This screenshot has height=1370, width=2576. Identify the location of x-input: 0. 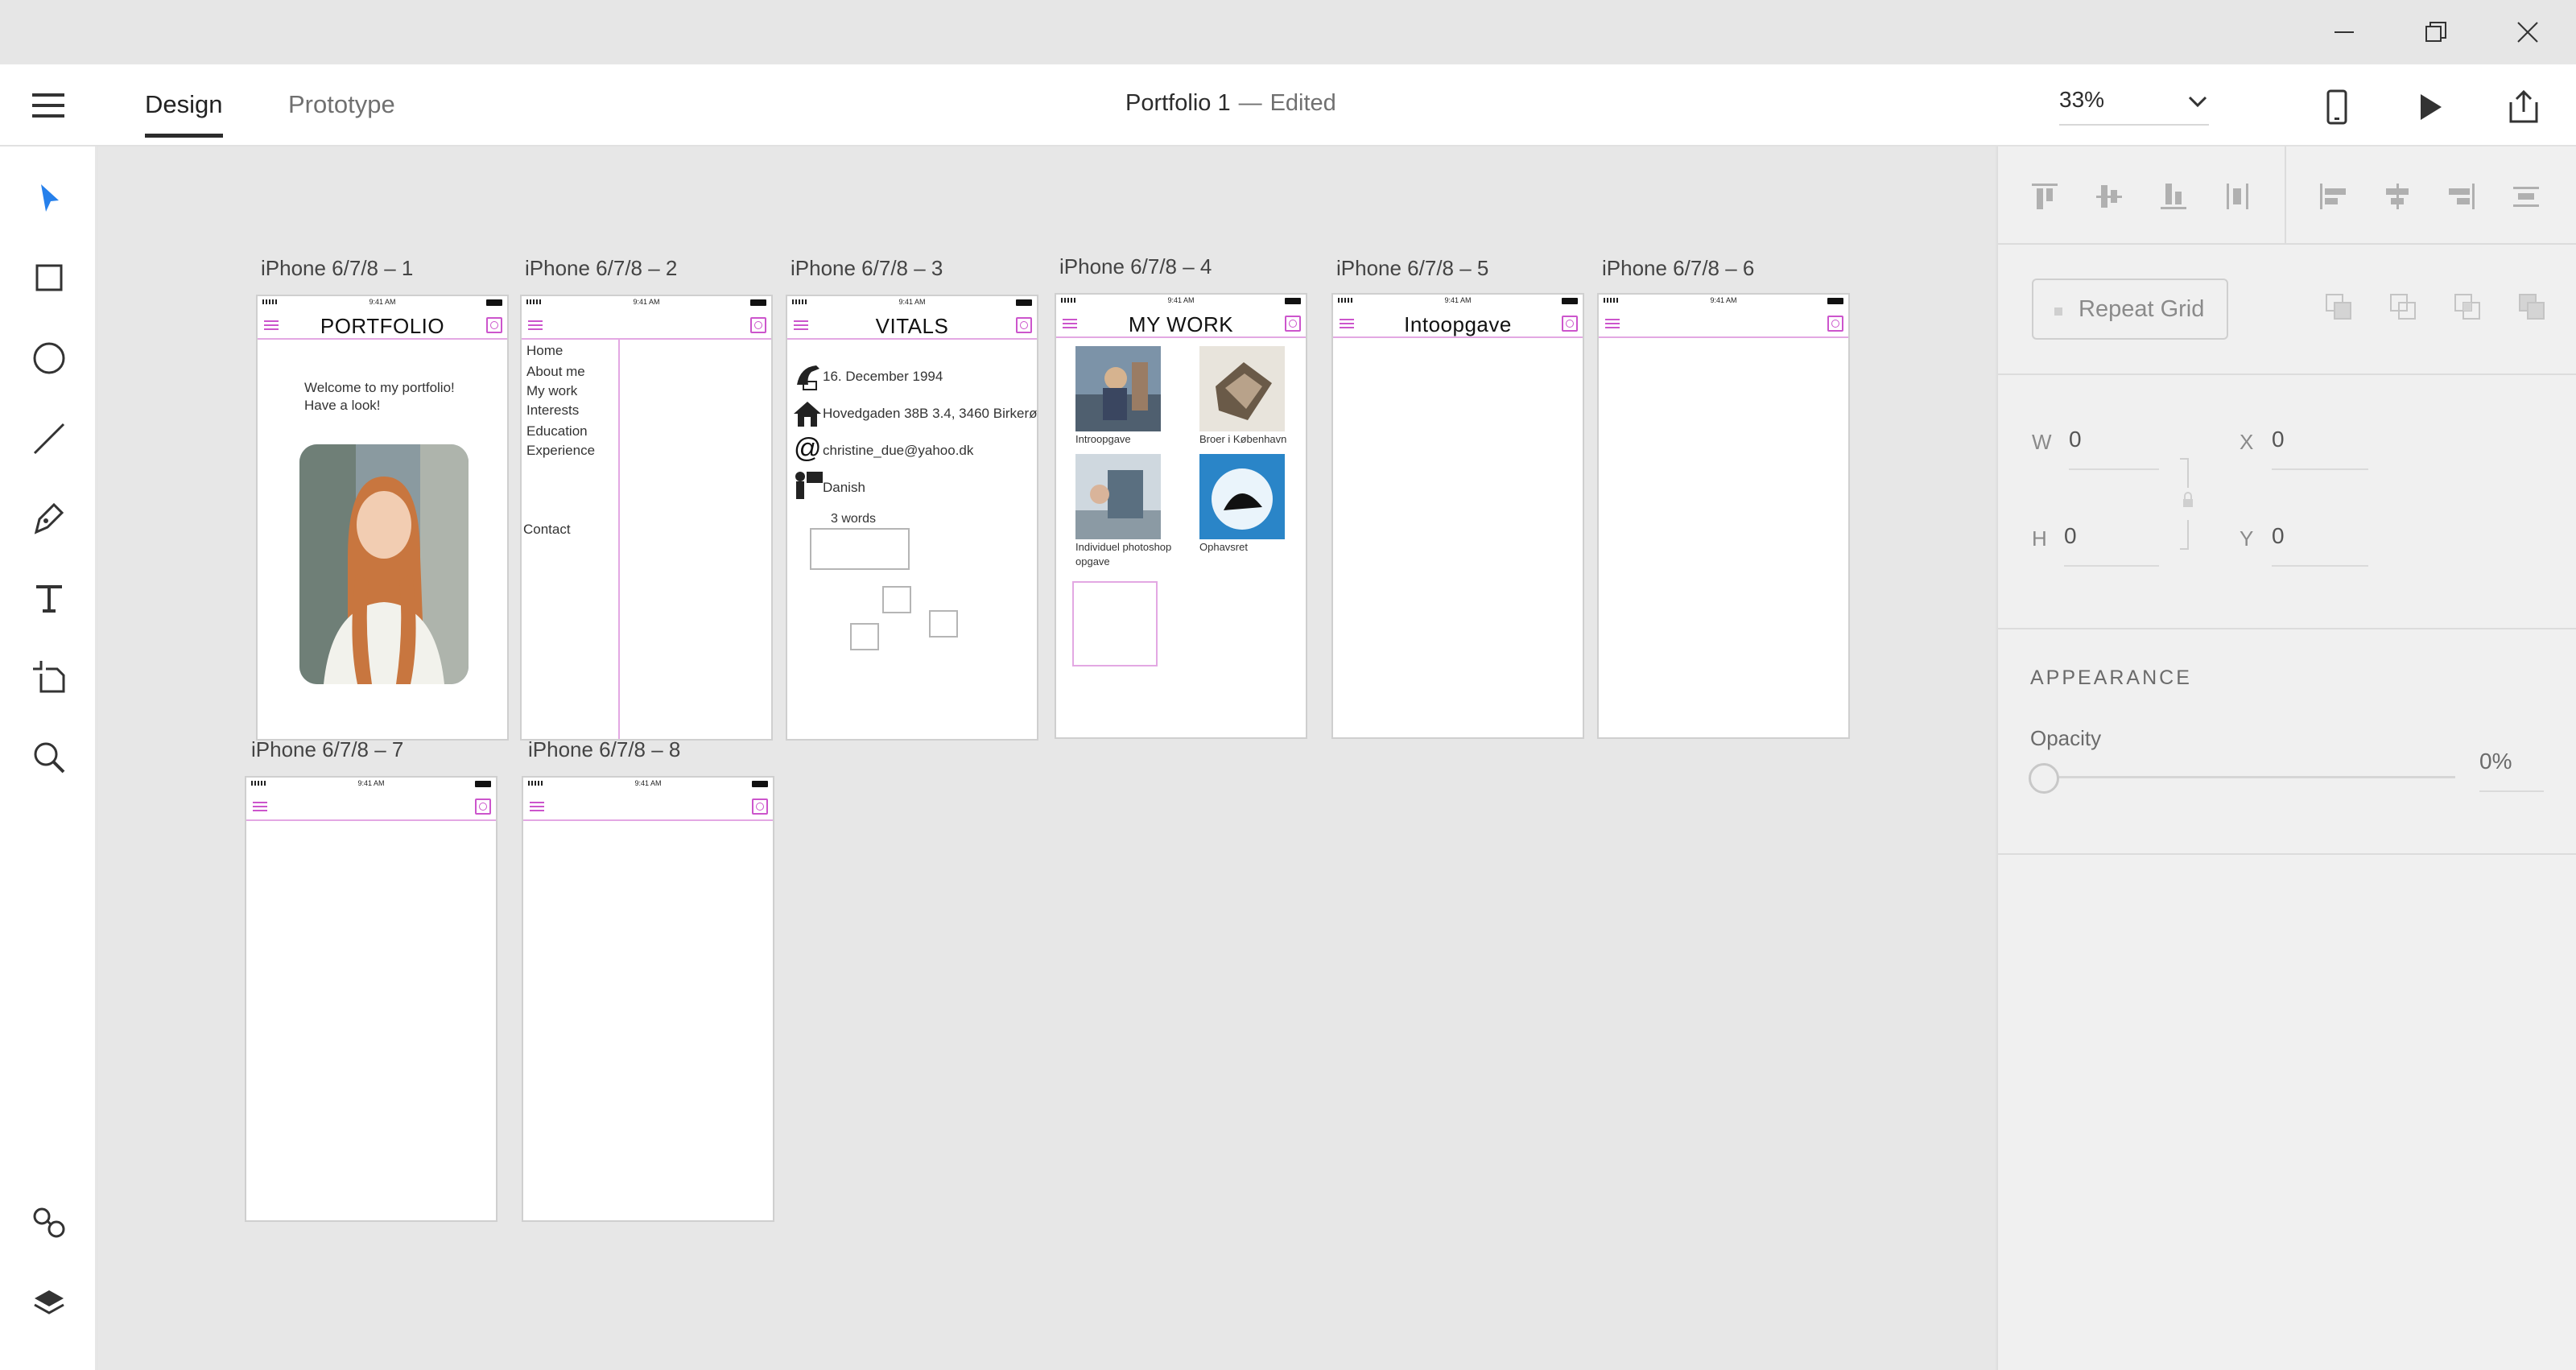
(2278, 440).